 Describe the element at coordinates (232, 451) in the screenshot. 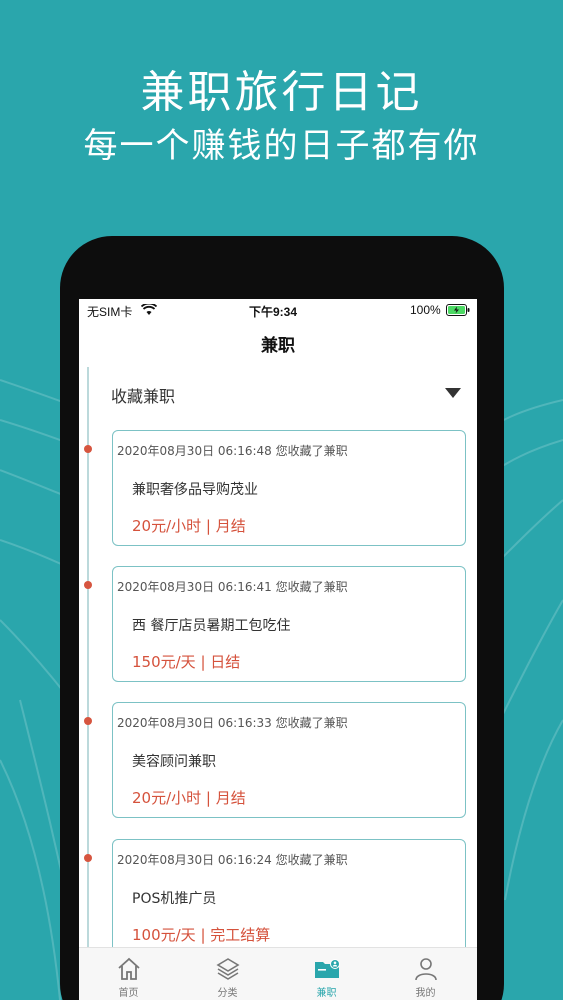

I see `record-timestamp: 2020年08月30日 06:16:48 您收藏了兼职` at that location.